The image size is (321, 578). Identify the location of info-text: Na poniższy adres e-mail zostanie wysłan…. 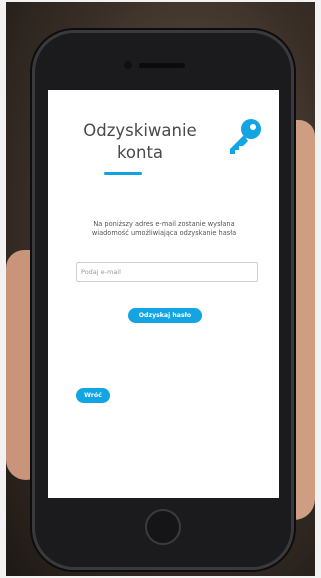
(164, 228).